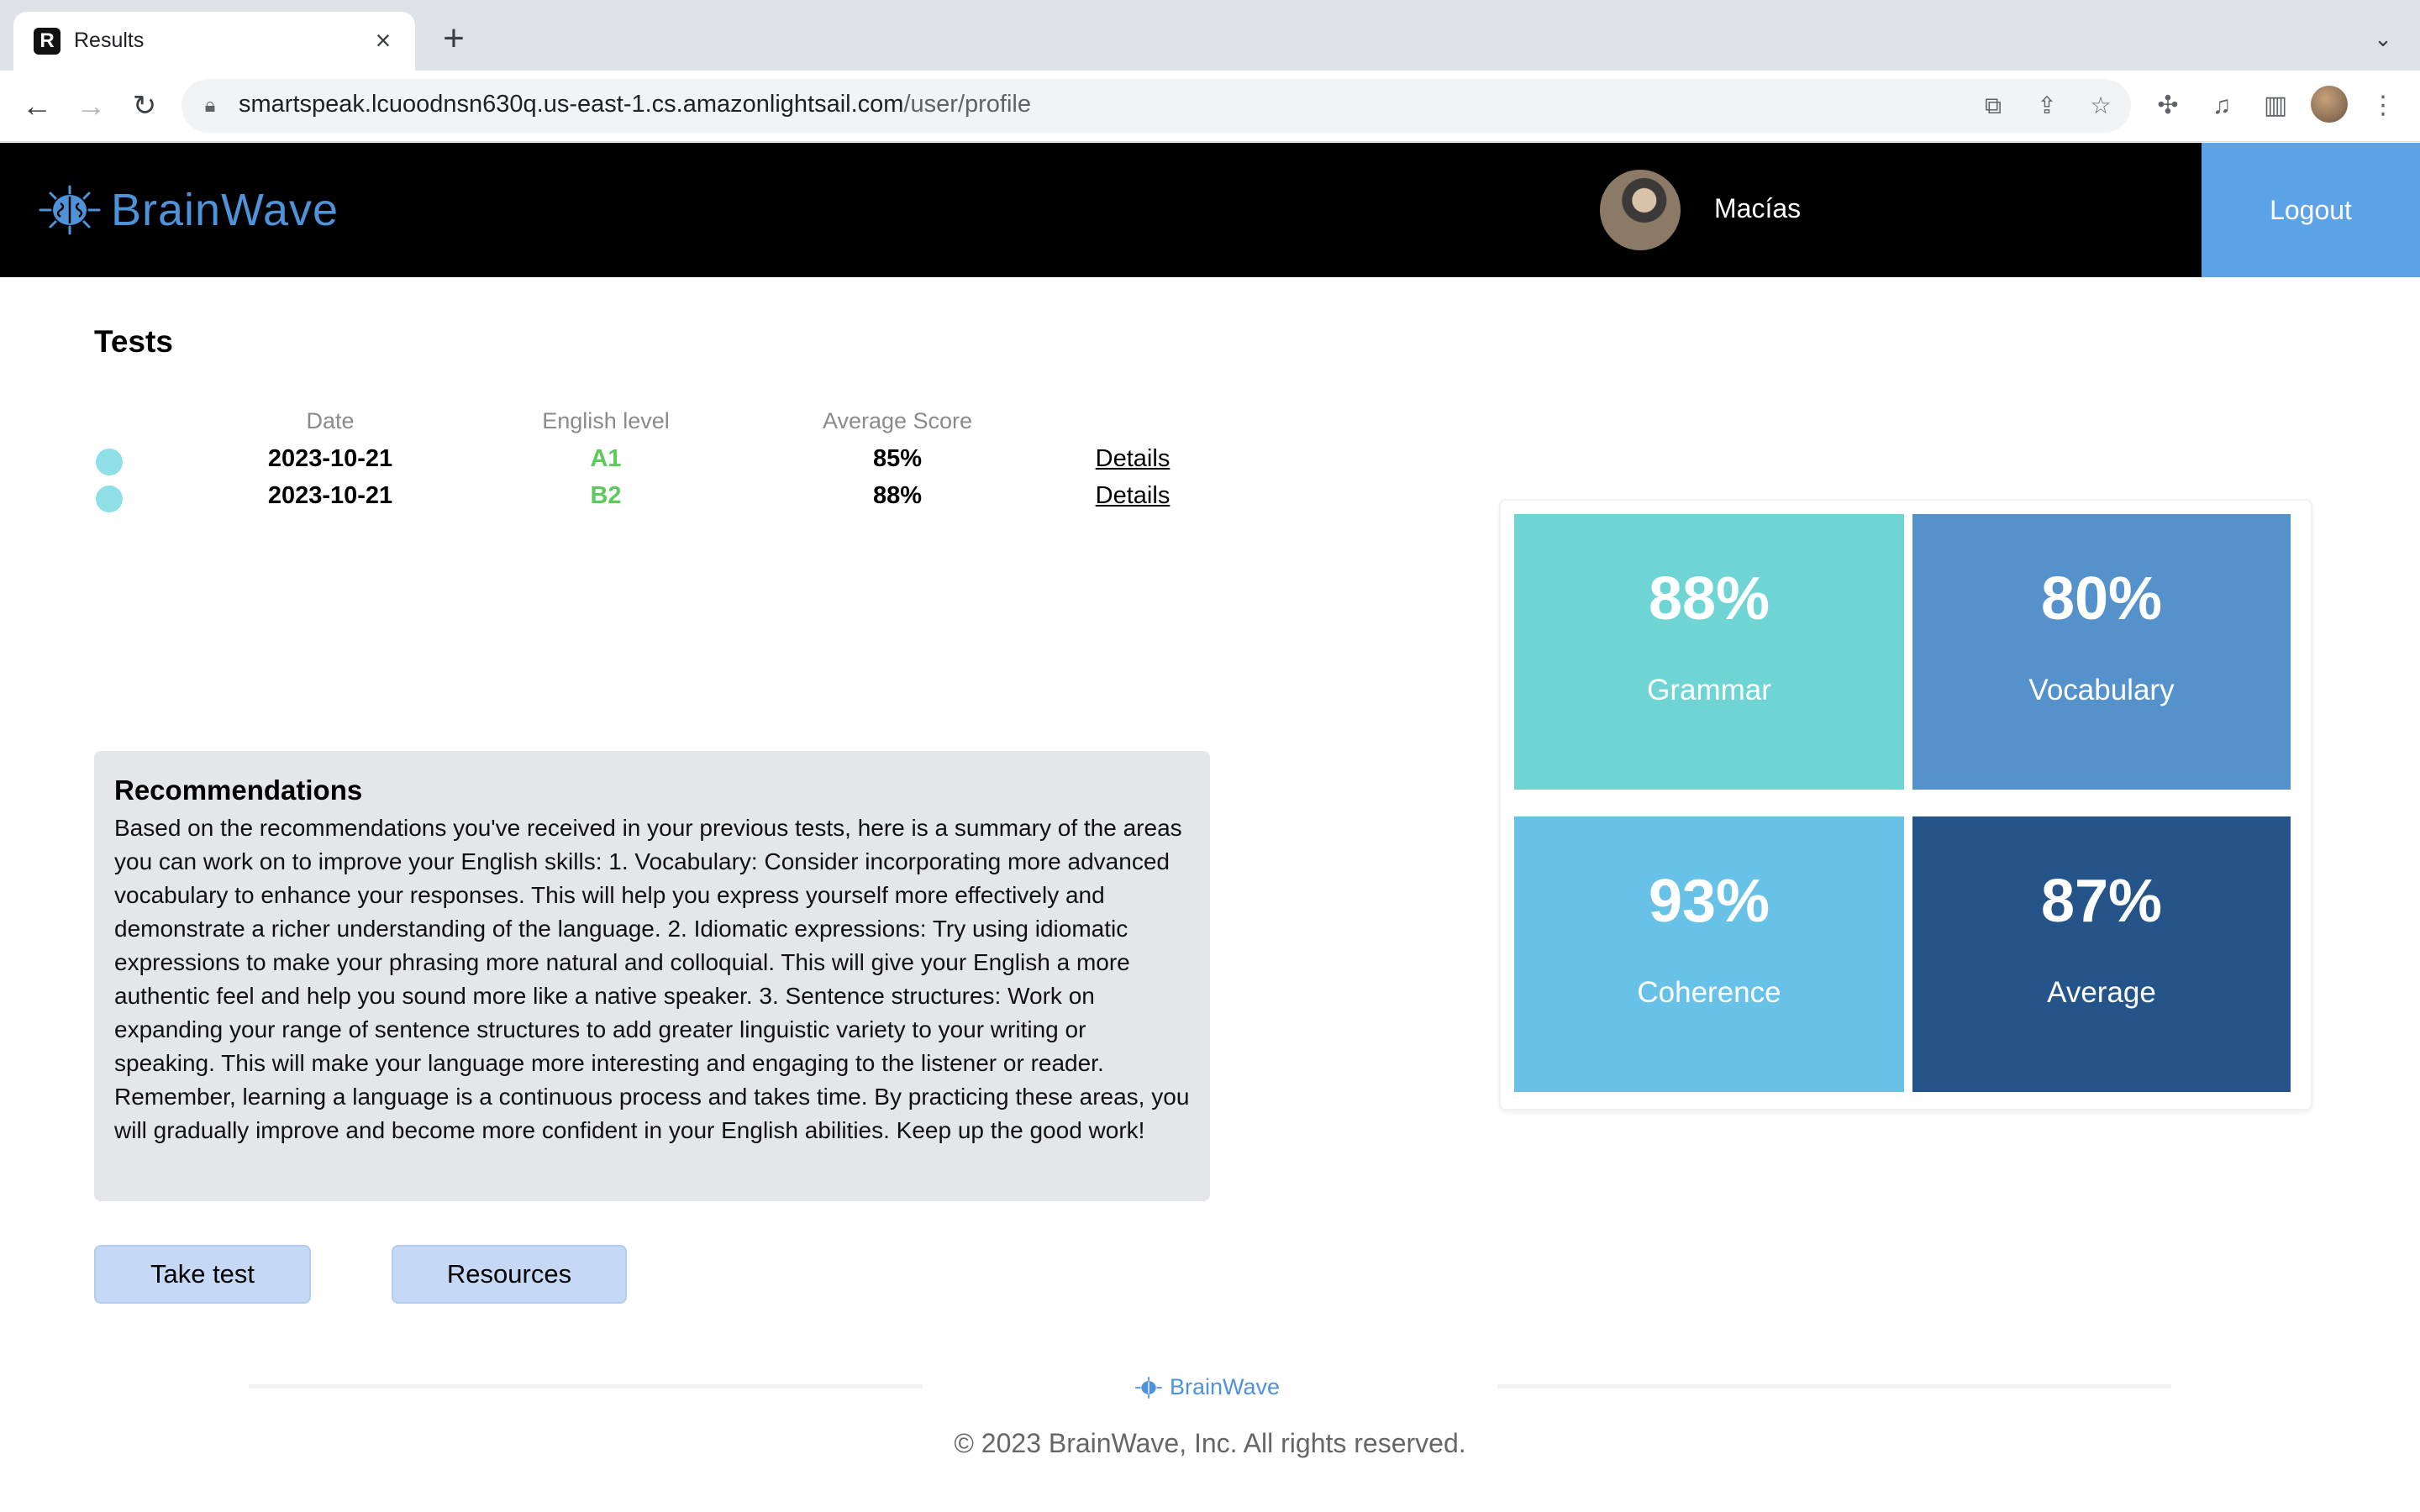  What do you see at coordinates (1709, 954) in the screenshot?
I see `score-tile-coherence: 93% Coherence` at bounding box center [1709, 954].